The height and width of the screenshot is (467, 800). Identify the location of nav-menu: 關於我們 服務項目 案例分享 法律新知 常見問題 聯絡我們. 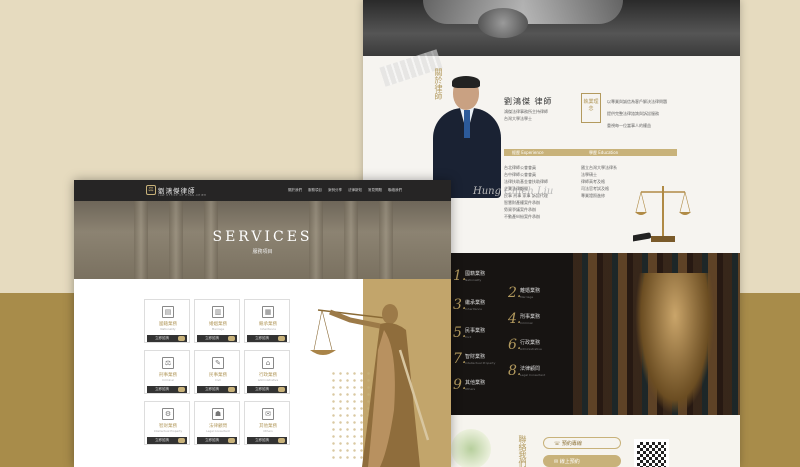
(348, 190).